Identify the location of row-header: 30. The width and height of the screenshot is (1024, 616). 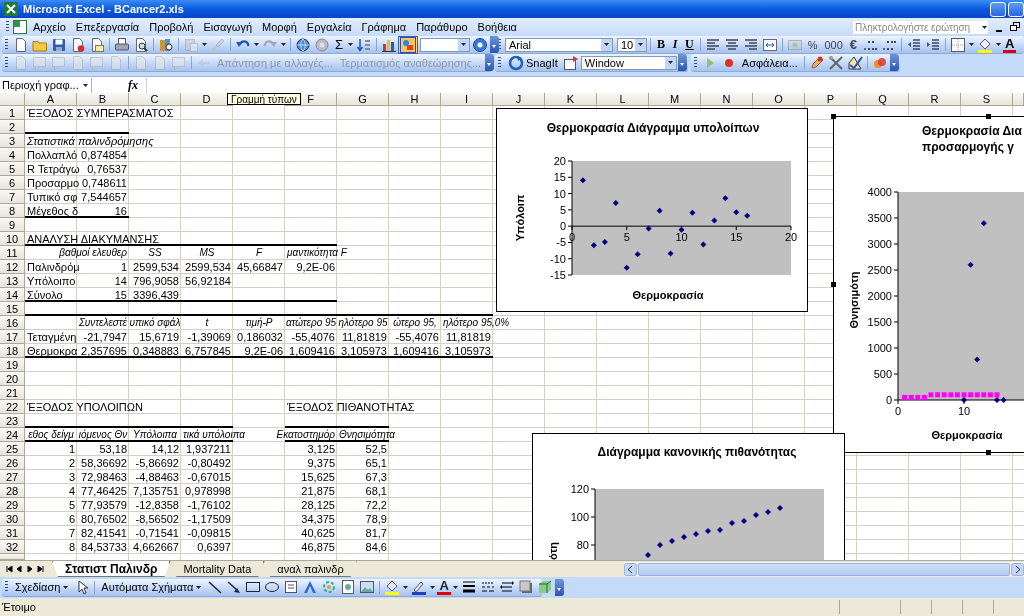
(12, 519).